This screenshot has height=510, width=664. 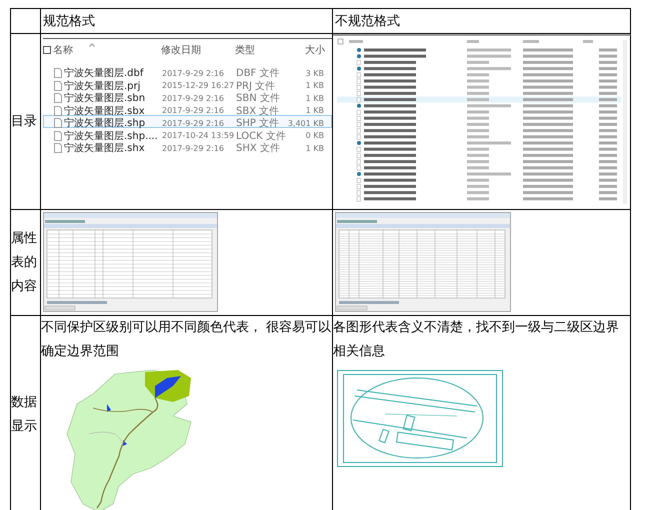 What do you see at coordinates (104, 111) in the screenshot?
I see `file-name: 宁波矢量图层.sbx` at bounding box center [104, 111].